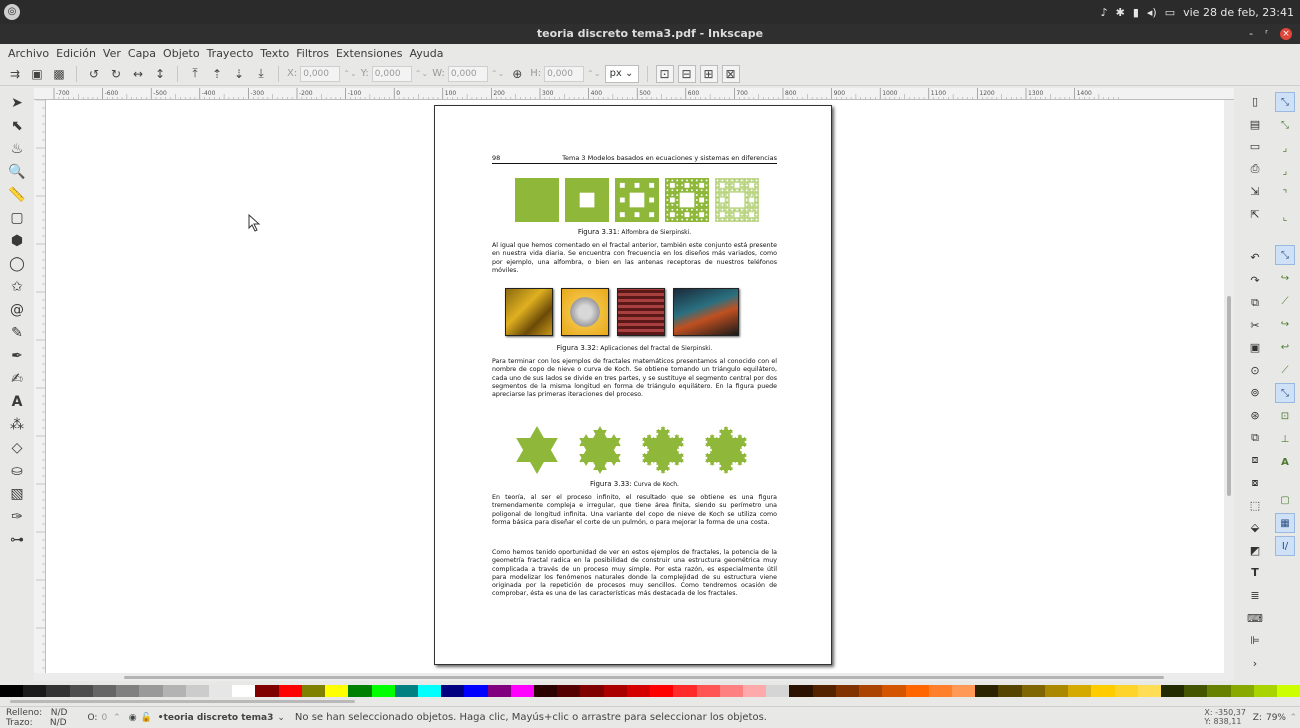  I want to click on move-patterns-icon: ⊠, so click(730, 73).